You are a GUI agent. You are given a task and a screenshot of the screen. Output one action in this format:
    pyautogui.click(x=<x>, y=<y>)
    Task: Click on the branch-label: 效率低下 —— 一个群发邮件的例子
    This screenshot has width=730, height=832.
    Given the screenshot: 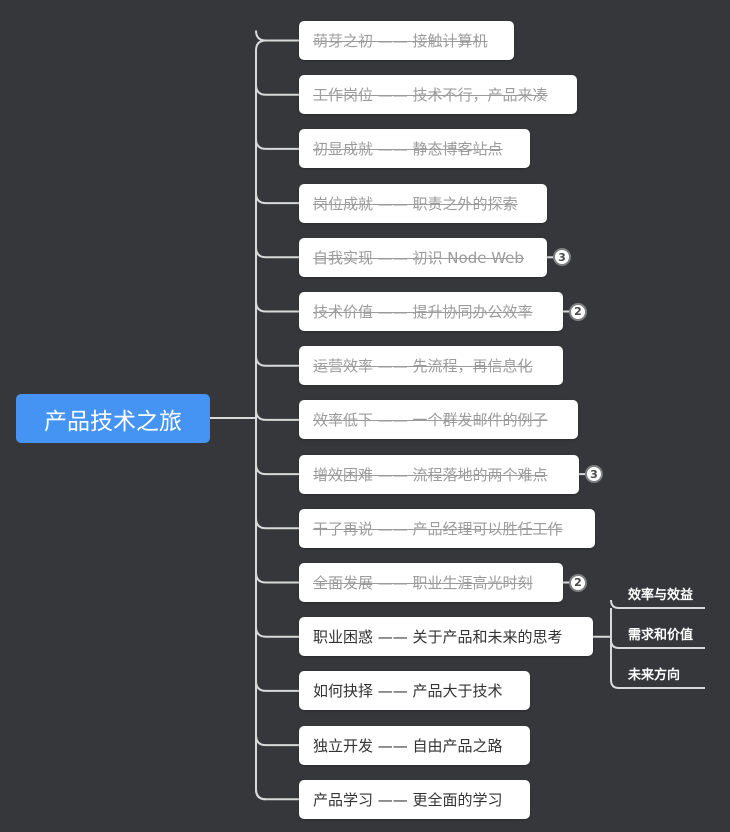 What is the action you would take?
    pyautogui.click(x=430, y=420)
    